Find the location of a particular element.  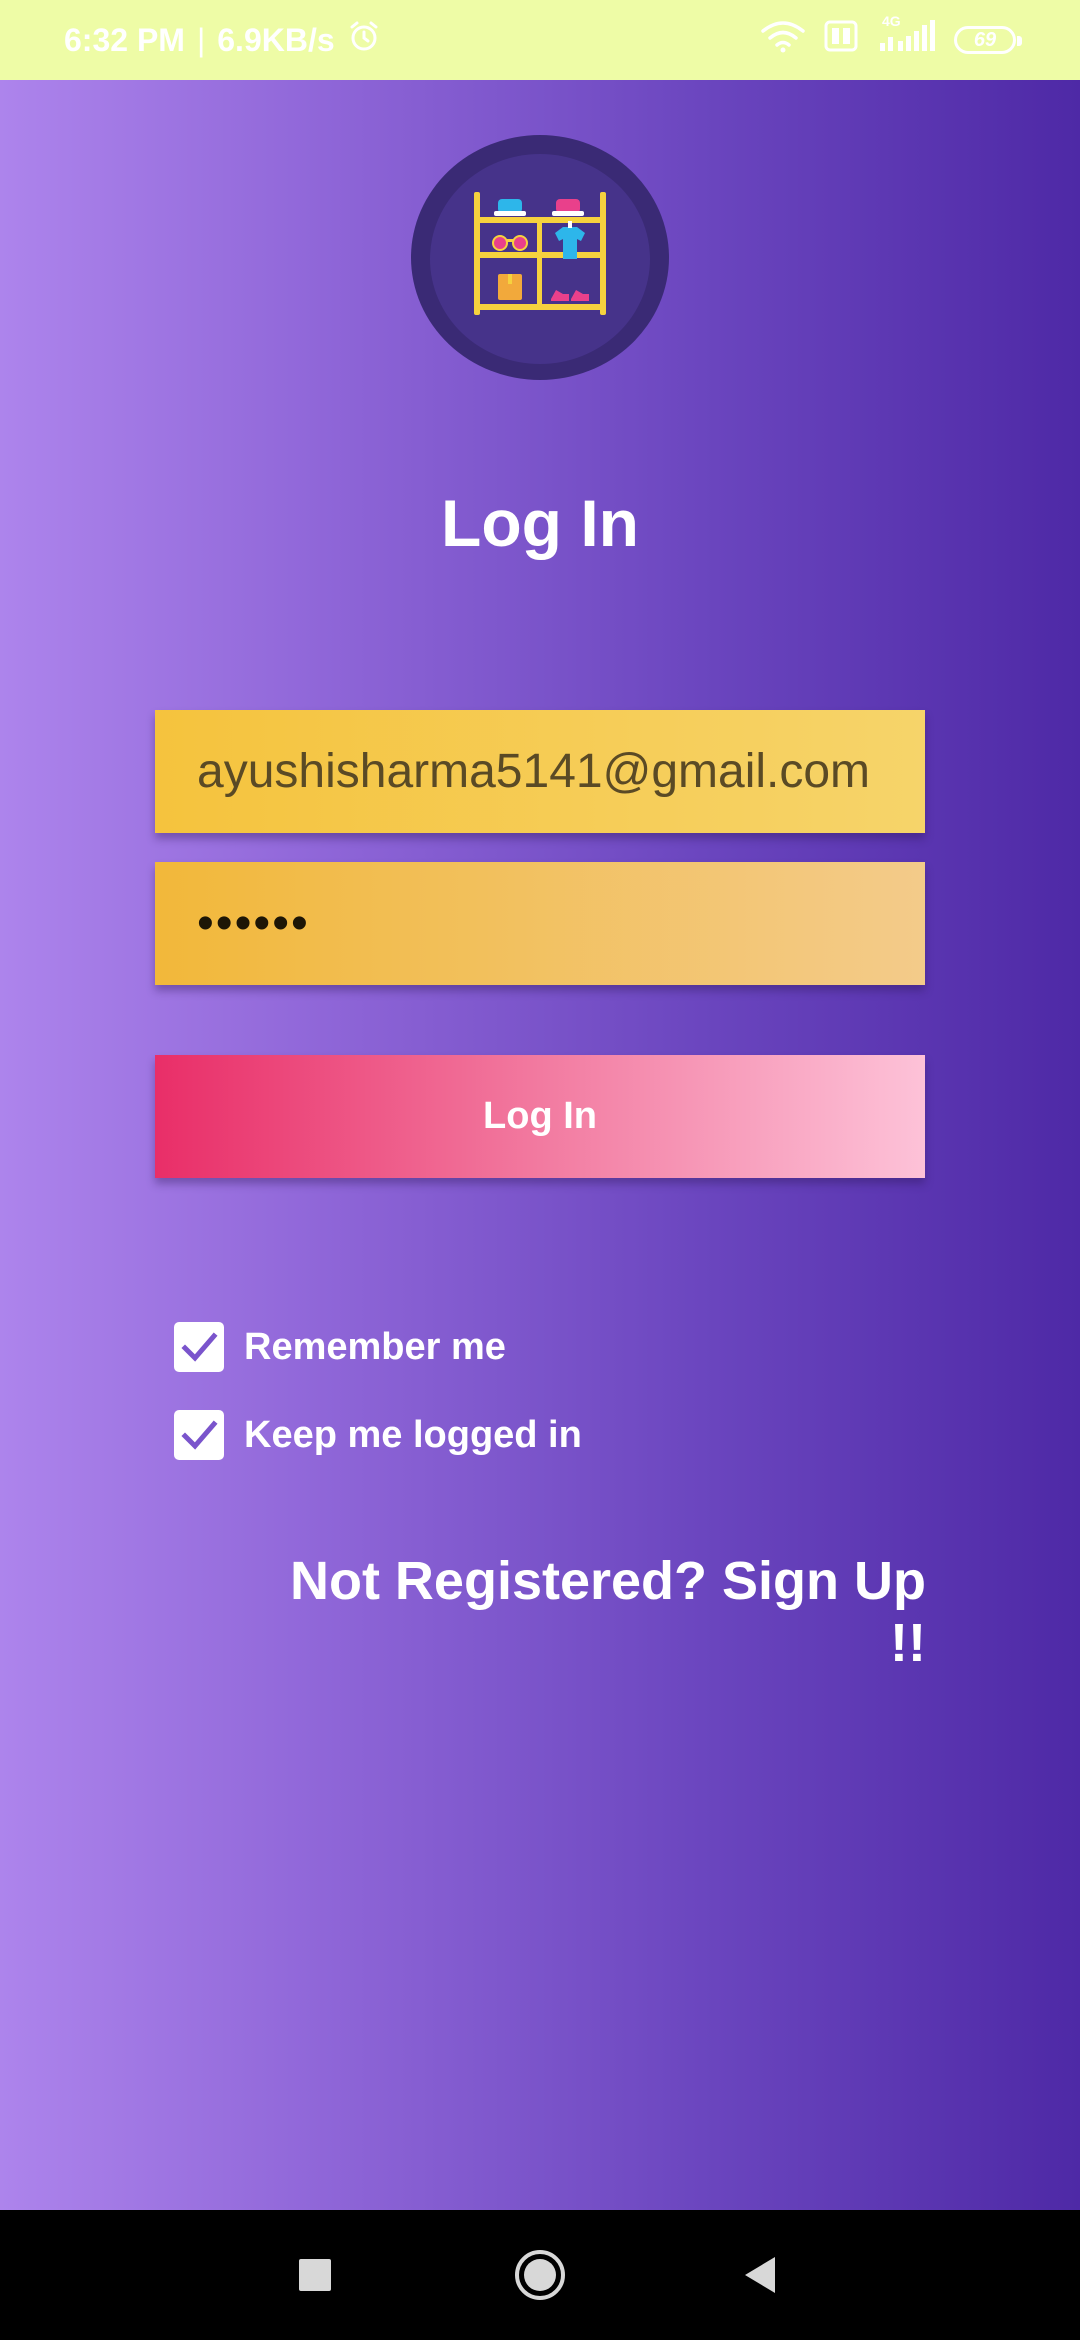

home-icon is located at coordinates (540, 2275).